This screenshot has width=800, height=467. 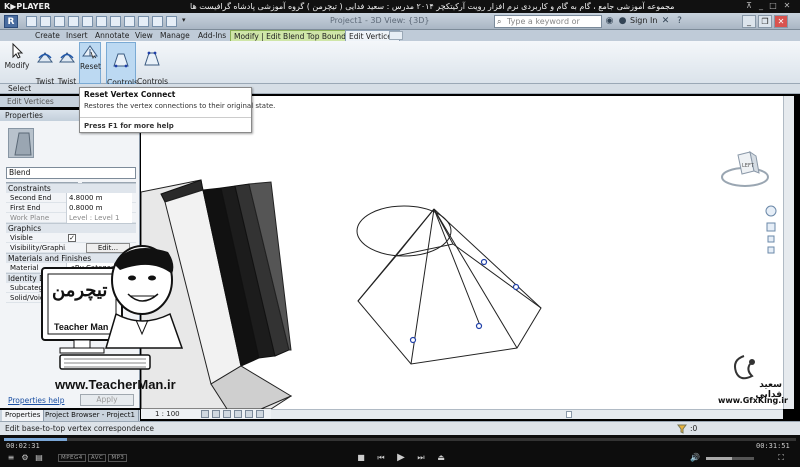 I want to click on text-icon, so click(x=115, y=21).